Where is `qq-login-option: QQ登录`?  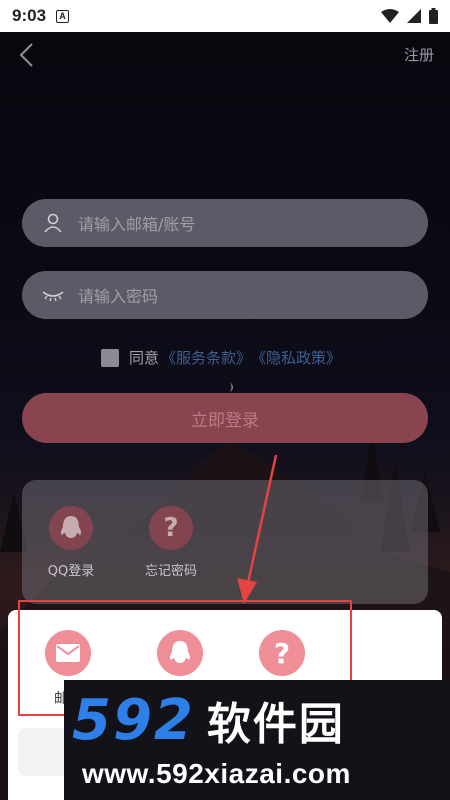 qq-login-option: QQ登录 is located at coordinates (71, 542).